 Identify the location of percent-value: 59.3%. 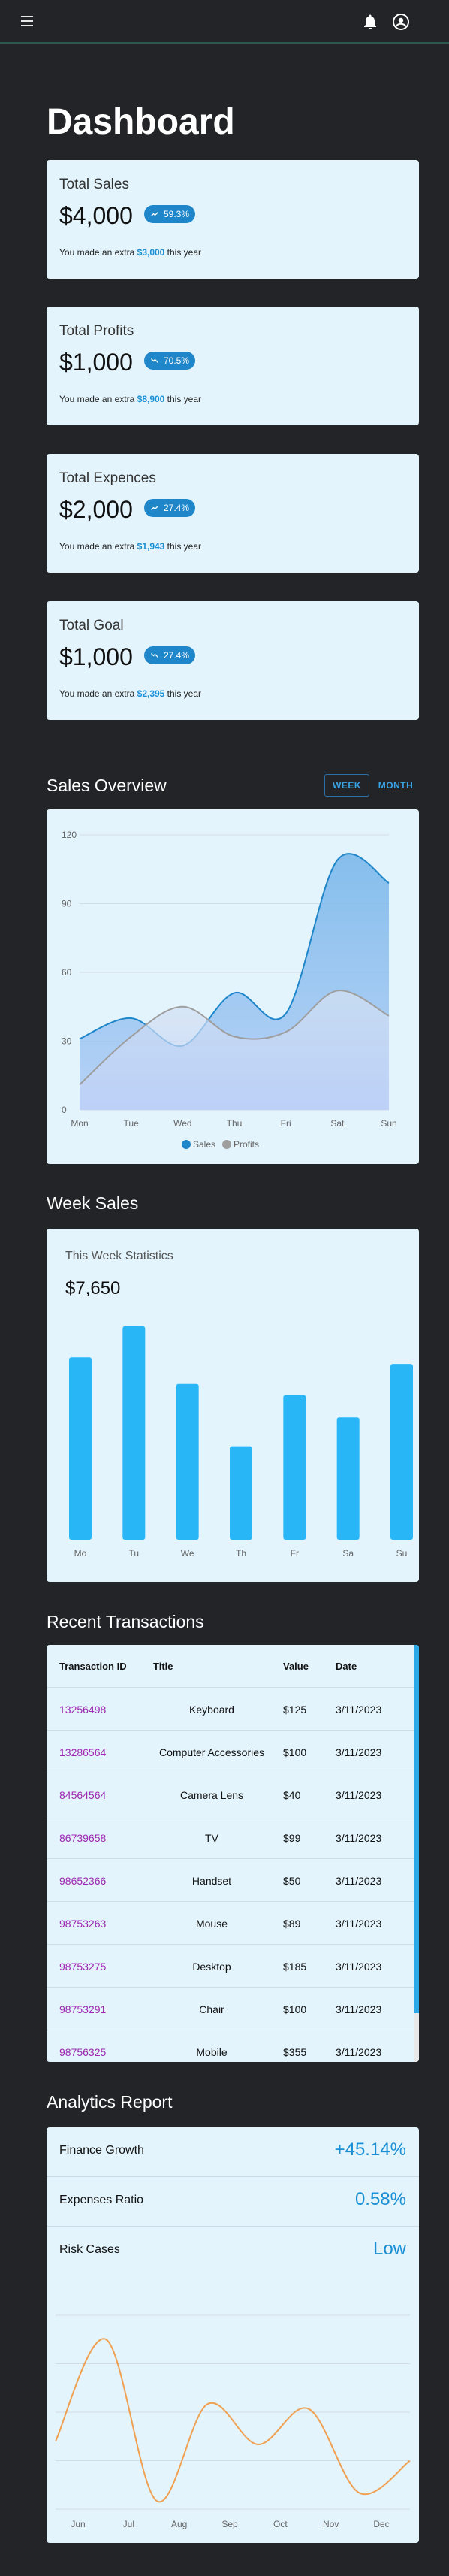
(177, 214).